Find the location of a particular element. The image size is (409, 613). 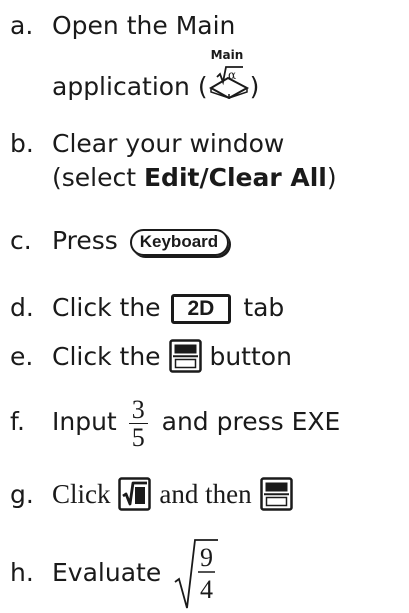

step-f: f. Input 3 5 and press EXE is located at coordinates (175, 422).